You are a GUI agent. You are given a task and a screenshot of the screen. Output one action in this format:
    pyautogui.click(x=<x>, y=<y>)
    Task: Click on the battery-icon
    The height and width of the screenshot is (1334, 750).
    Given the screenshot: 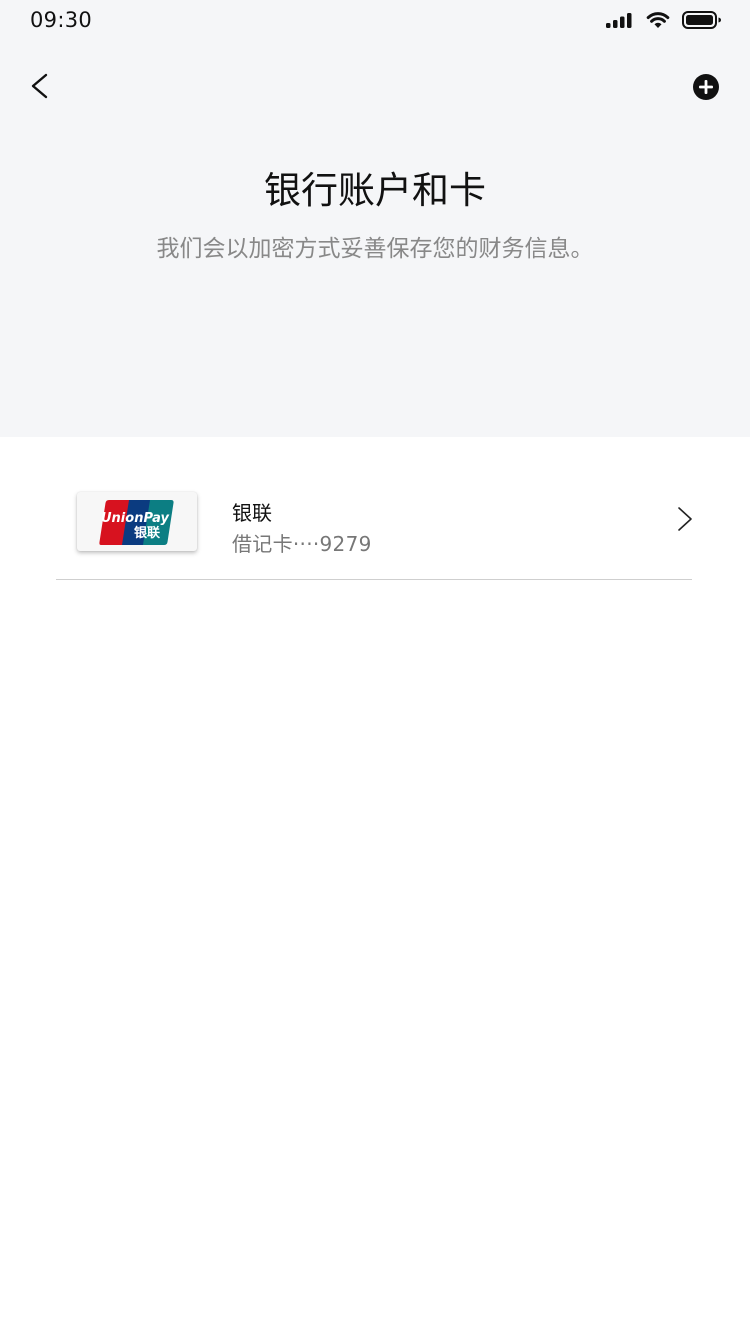 What is the action you would take?
    pyautogui.click(x=701, y=20)
    